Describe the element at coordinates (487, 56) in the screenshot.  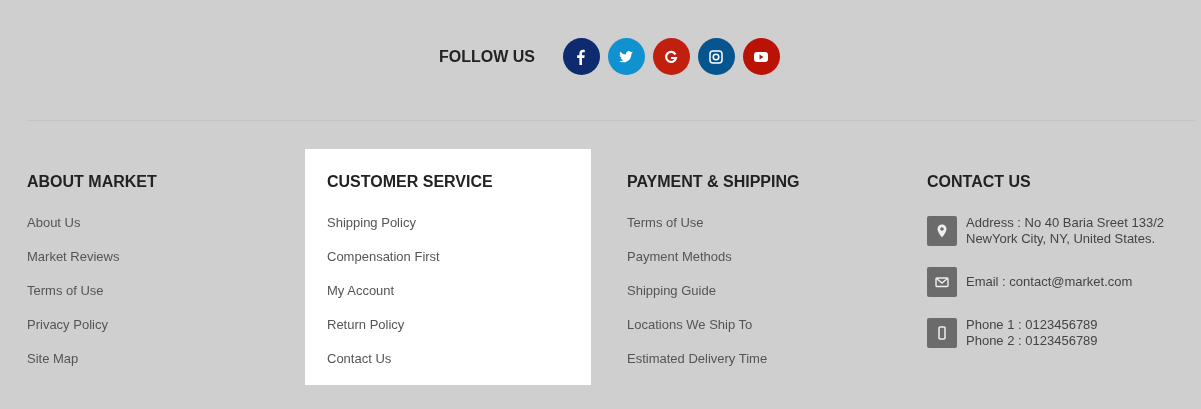
I see `follow-us-heading: FOLLOW US` at that location.